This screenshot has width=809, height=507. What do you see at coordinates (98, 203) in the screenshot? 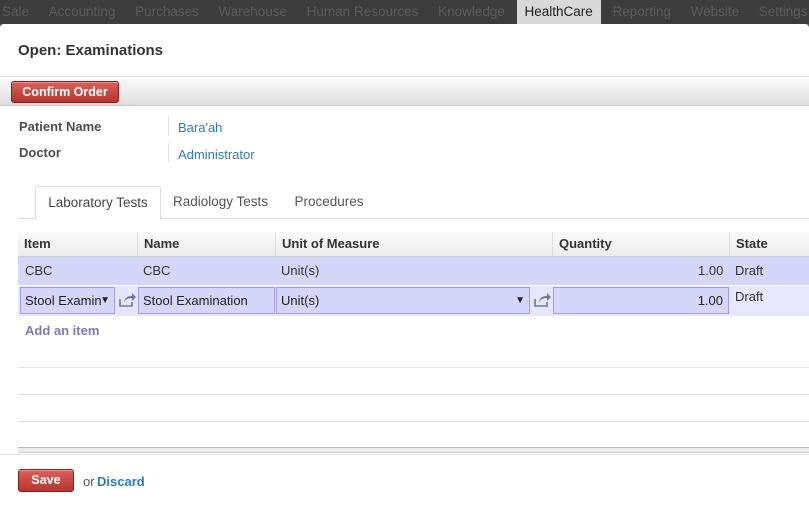
I see `tab-laboratory-tests: Laboratory Tests` at bounding box center [98, 203].